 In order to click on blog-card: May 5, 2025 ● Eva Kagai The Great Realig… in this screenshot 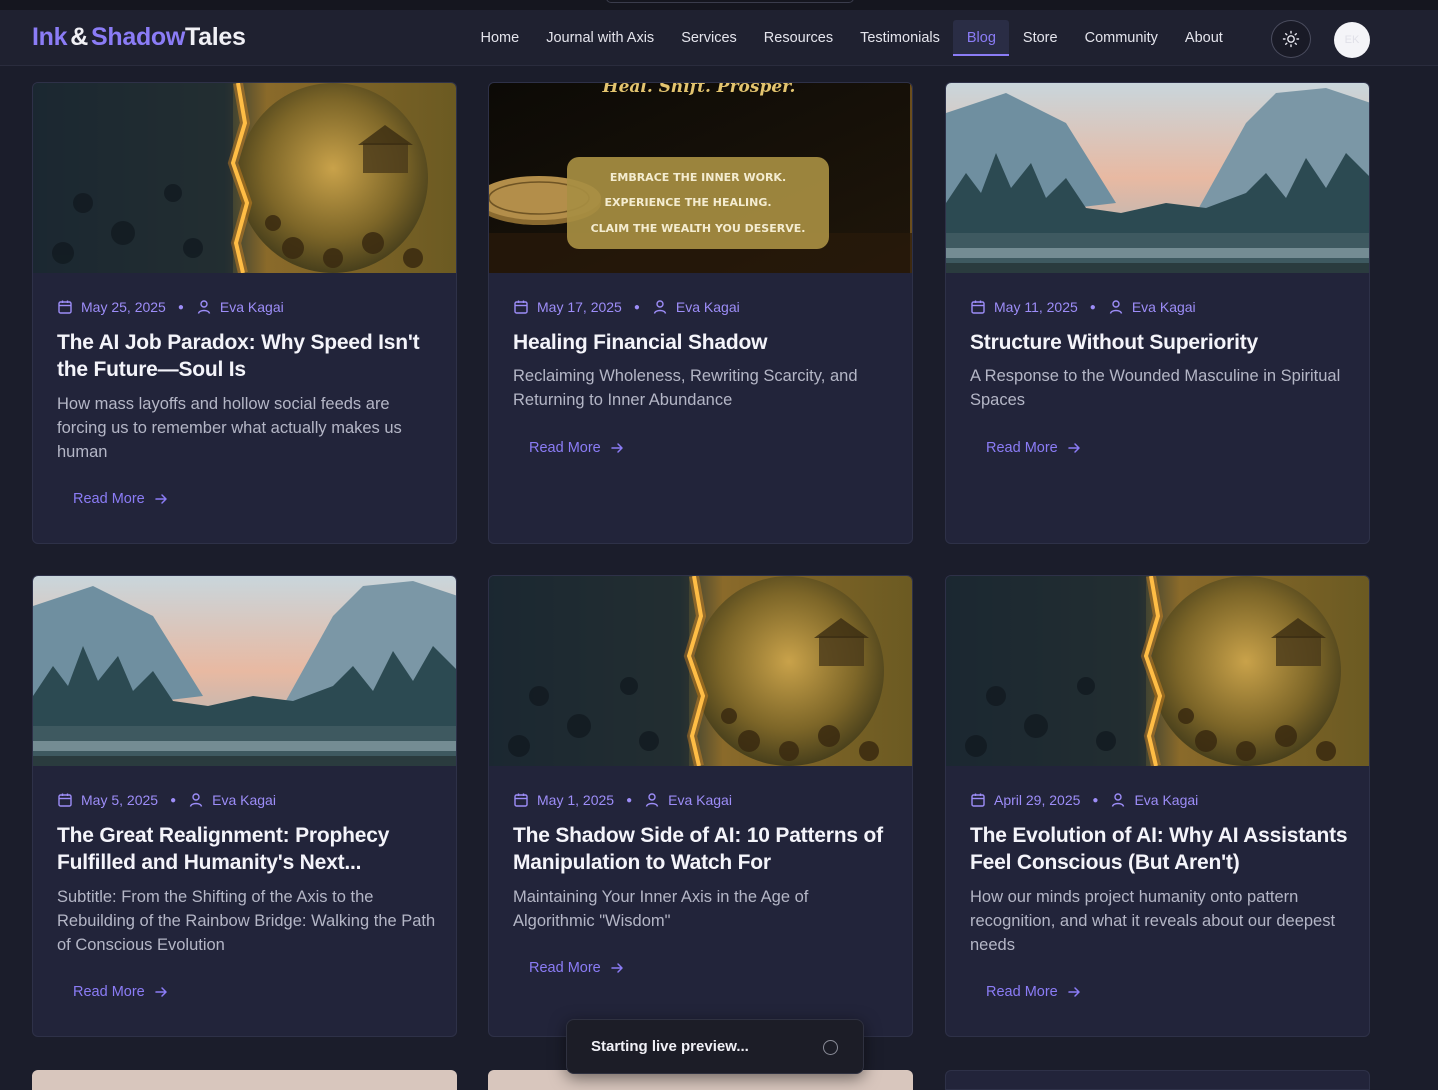, I will do `click(244, 806)`.